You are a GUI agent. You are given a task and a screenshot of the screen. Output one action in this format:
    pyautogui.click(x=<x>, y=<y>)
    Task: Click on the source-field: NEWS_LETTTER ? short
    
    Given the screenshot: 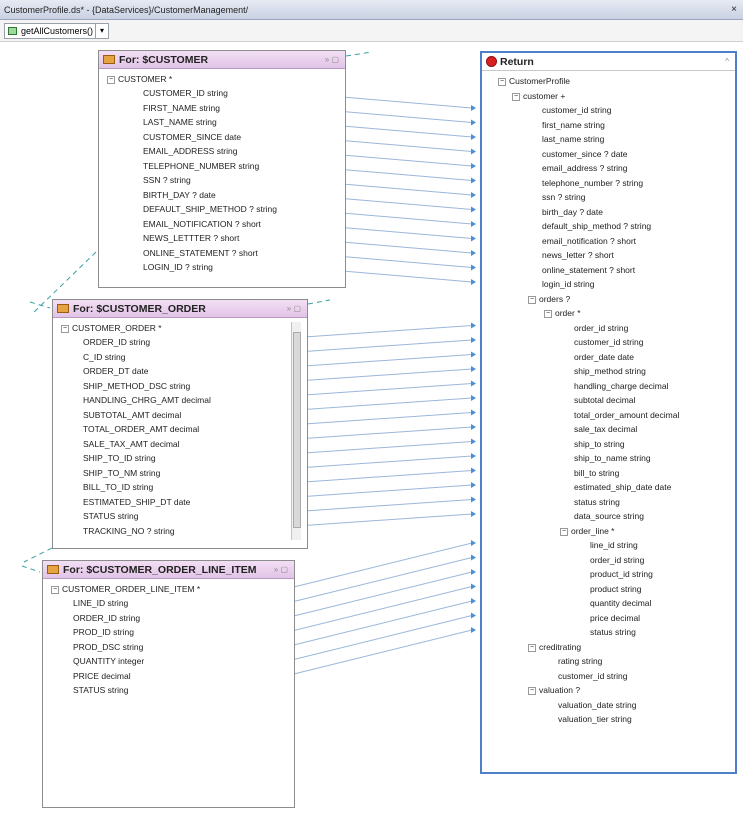 What is the action you would take?
    pyautogui.click(x=191, y=238)
    